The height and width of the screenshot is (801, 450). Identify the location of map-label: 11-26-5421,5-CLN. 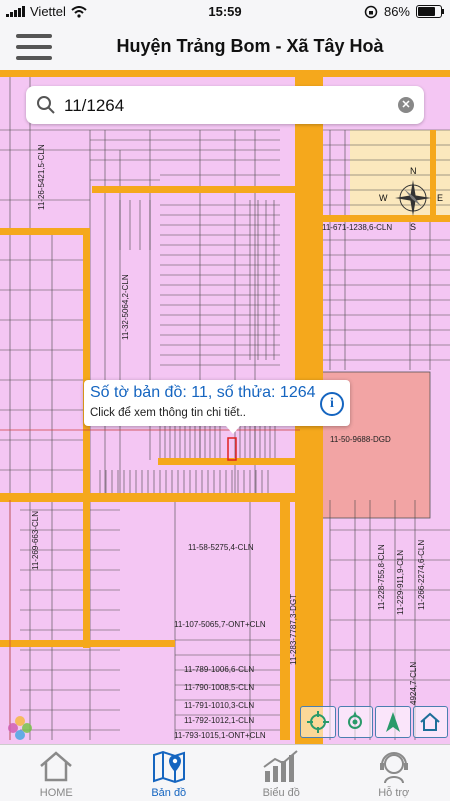
(41, 177).